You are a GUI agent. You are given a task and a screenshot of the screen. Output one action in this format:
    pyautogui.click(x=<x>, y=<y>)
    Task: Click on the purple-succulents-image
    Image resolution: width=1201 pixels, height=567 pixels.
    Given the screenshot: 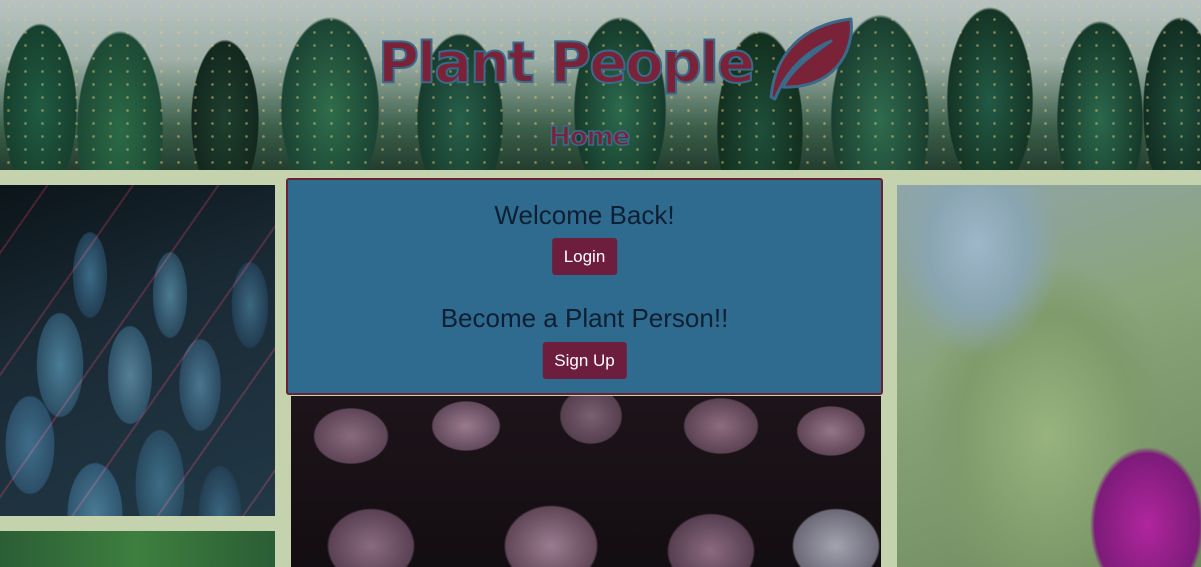 What is the action you would take?
    pyautogui.click(x=586, y=481)
    